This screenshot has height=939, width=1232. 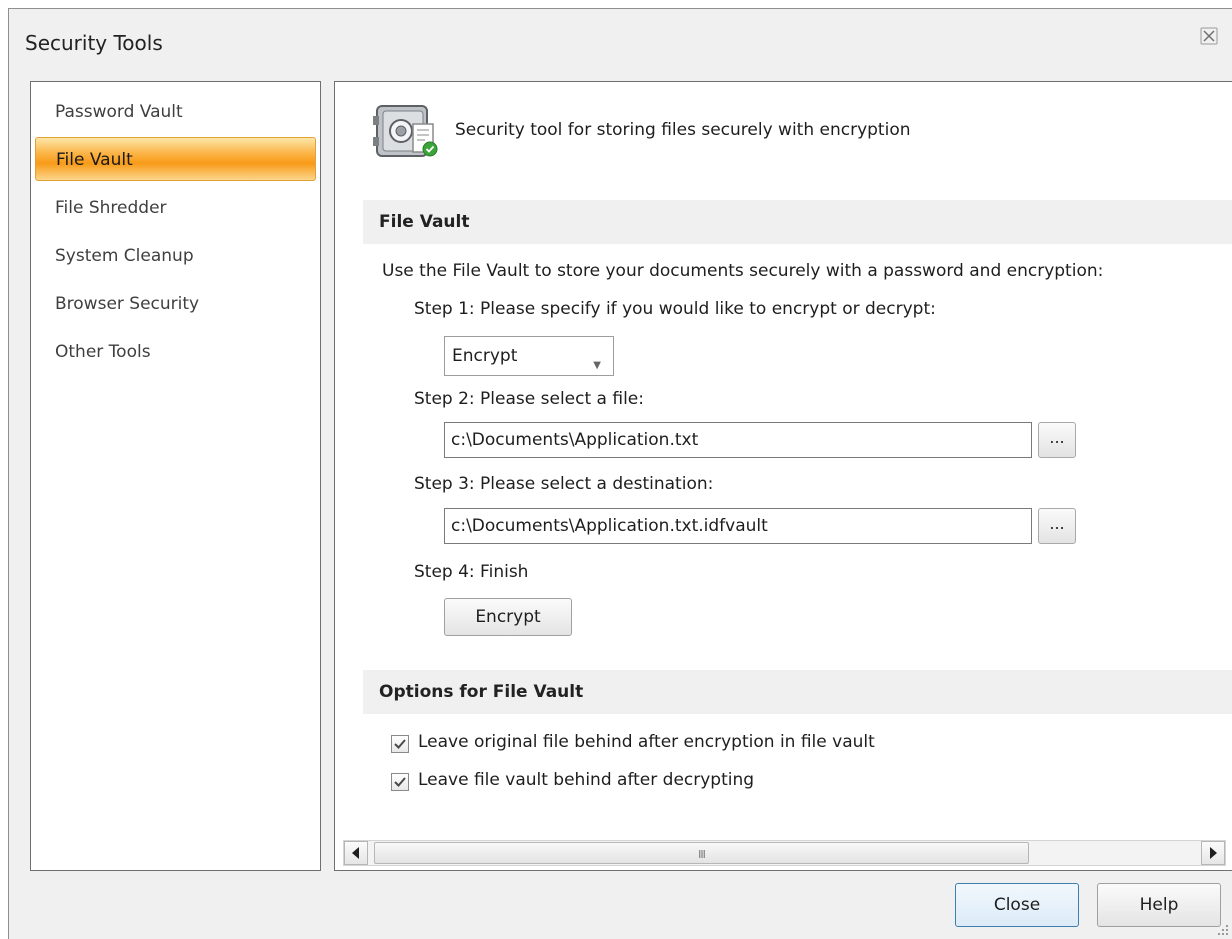 What do you see at coordinates (1159, 905) in the screenshot?
I see `help-button: Help` at bounding box center [1159, 905].